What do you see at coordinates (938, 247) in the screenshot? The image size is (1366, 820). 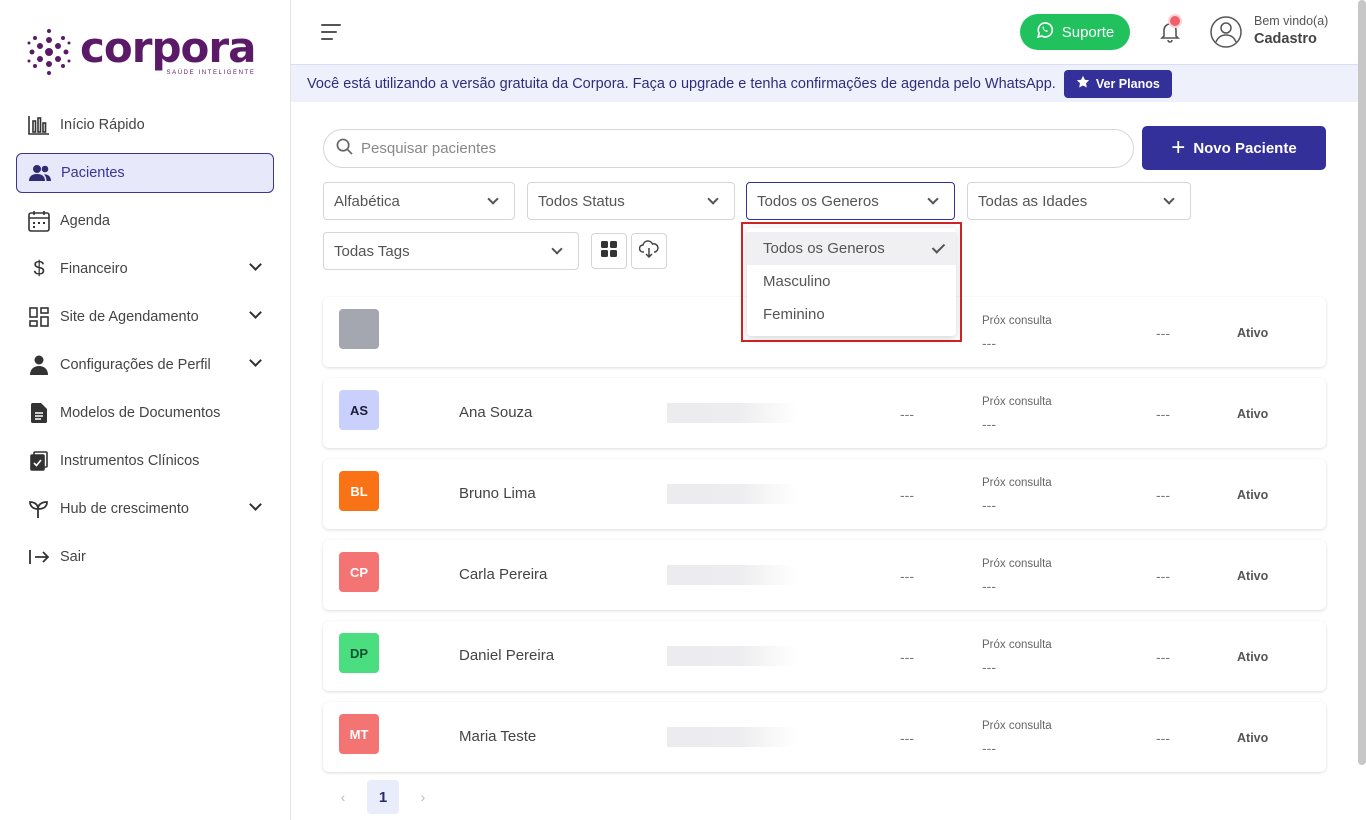 I see `check-icon` at bounding box center [938, 247].